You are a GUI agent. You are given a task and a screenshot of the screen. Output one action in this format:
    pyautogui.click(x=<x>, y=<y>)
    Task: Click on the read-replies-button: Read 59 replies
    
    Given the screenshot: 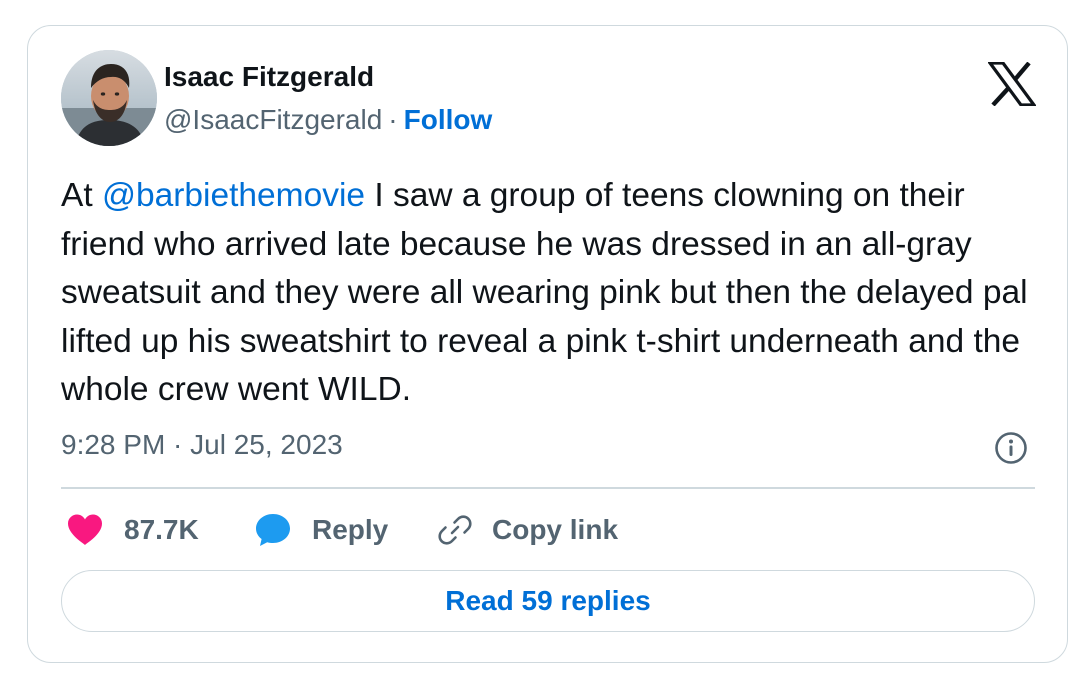 What is the action you would take?
    pyautogui.click(x=548, y=601)
    